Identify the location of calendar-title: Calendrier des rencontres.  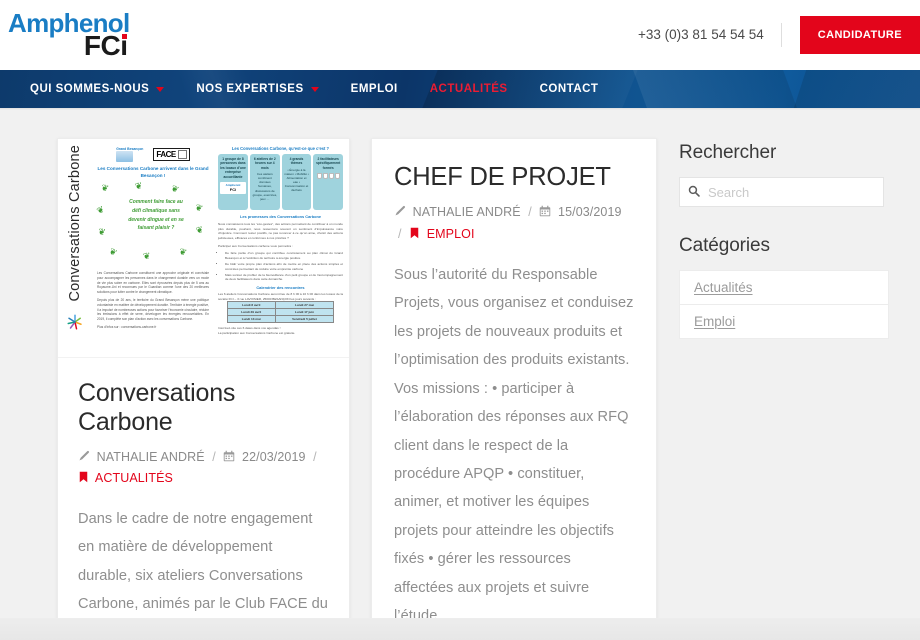
(280, 288).